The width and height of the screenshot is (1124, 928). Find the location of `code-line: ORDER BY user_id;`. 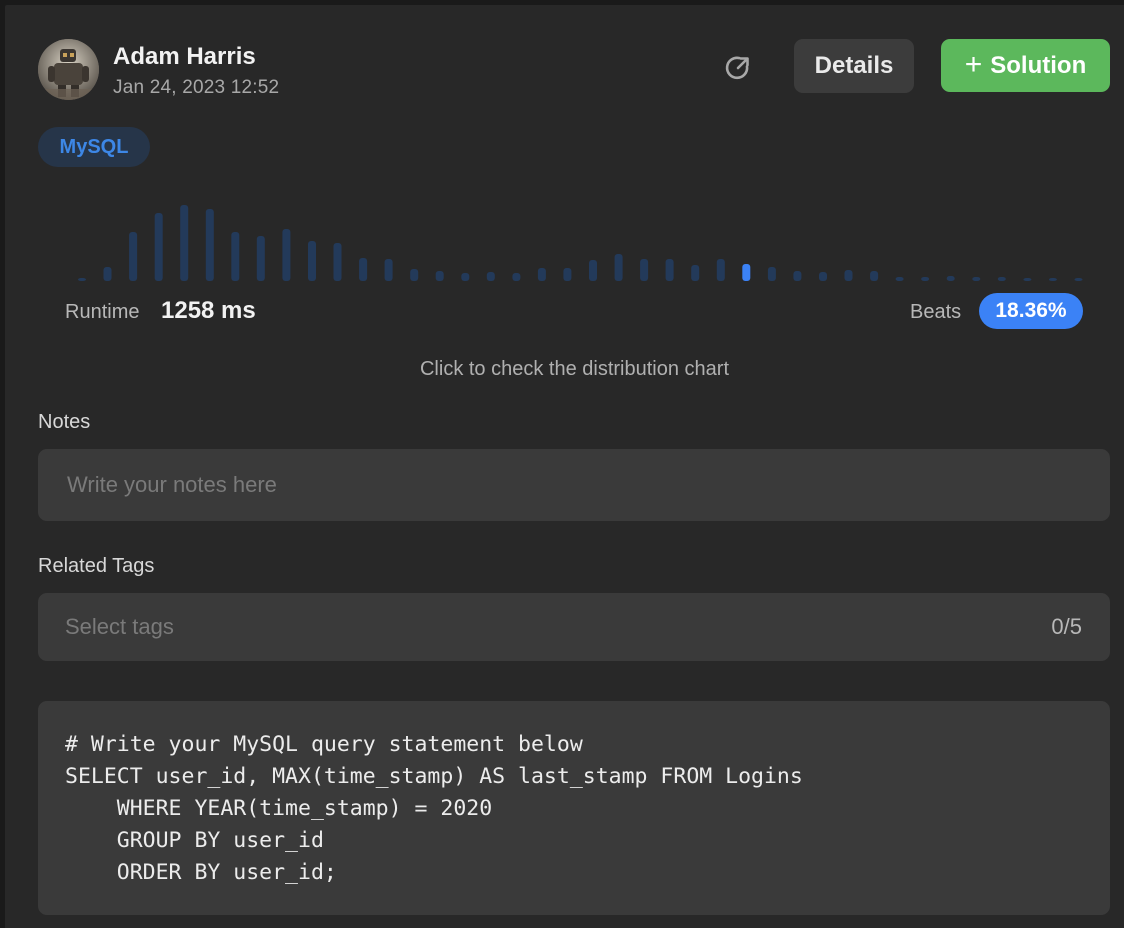

code-line: ORDER BY user_id; is located at coordinates (201, 872).